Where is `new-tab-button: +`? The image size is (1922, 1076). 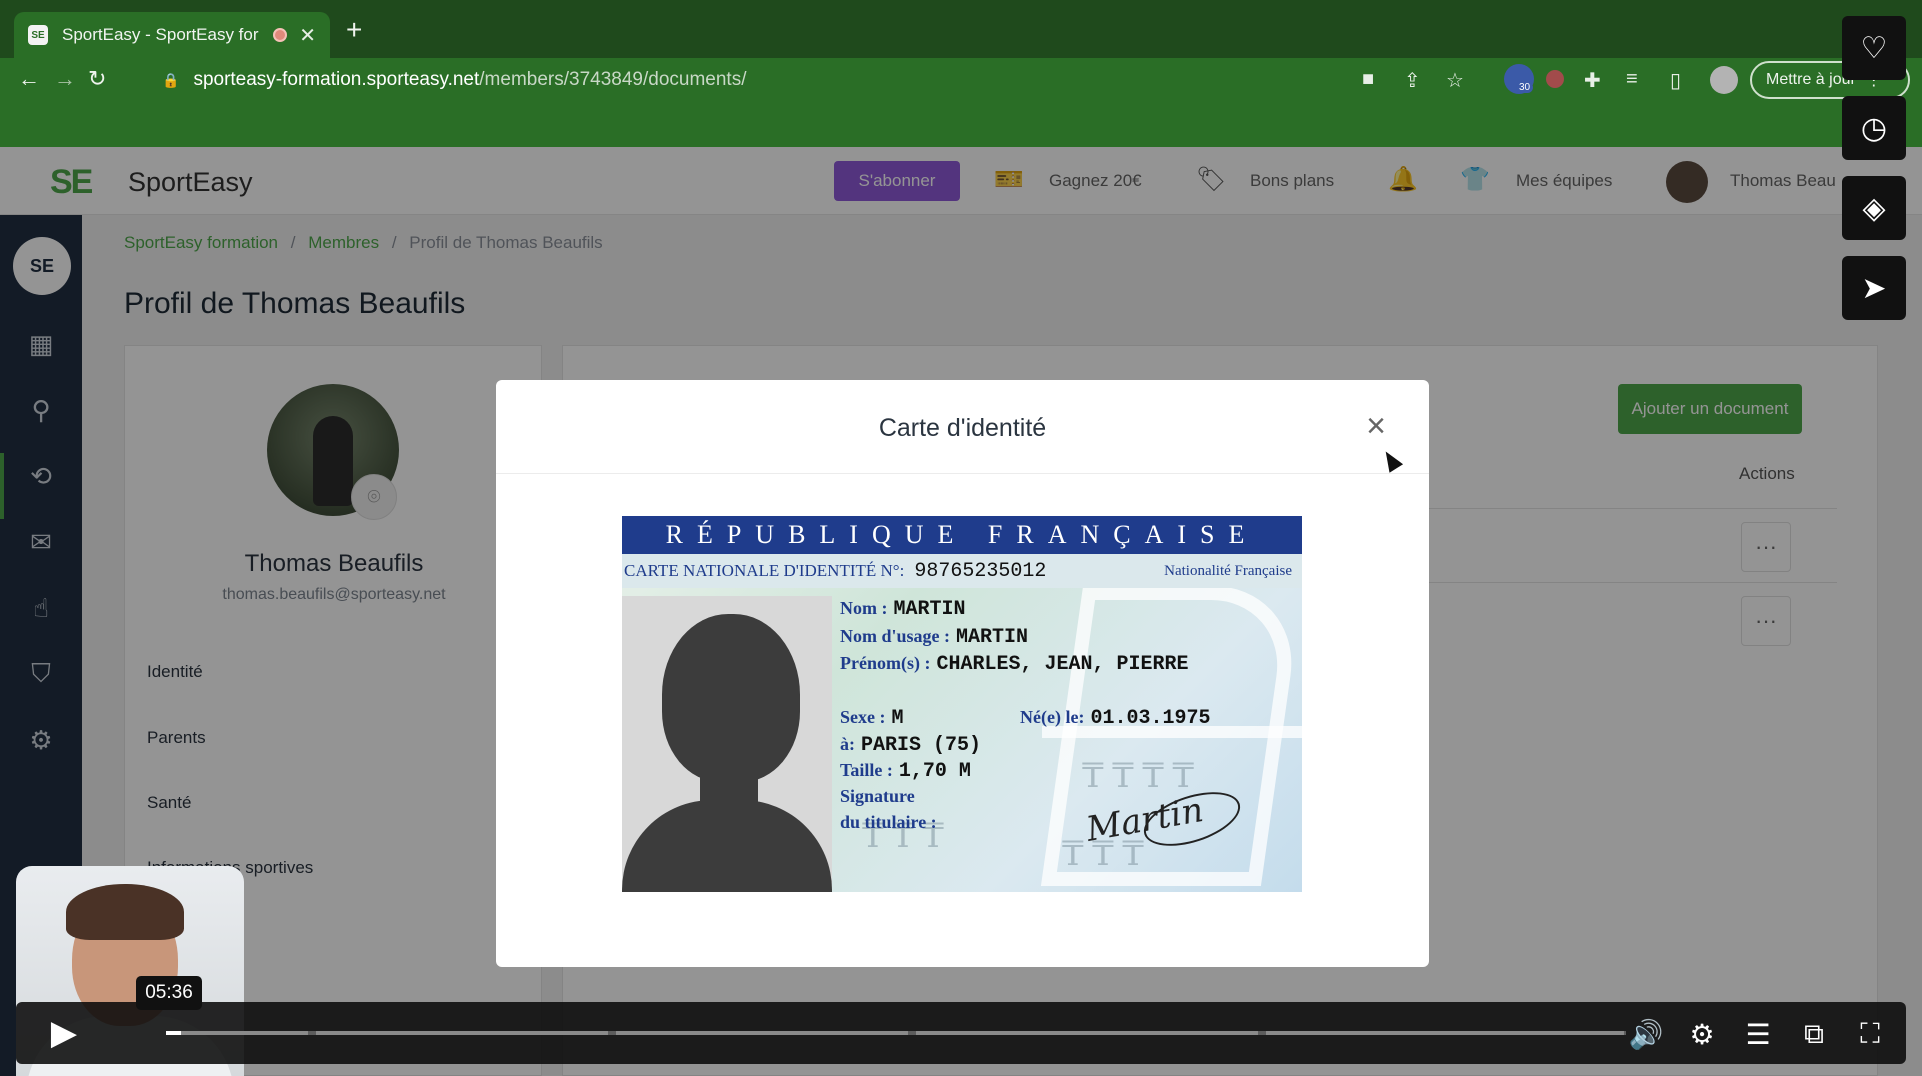 new-tab-button: + is located at coordinates (354, 30).